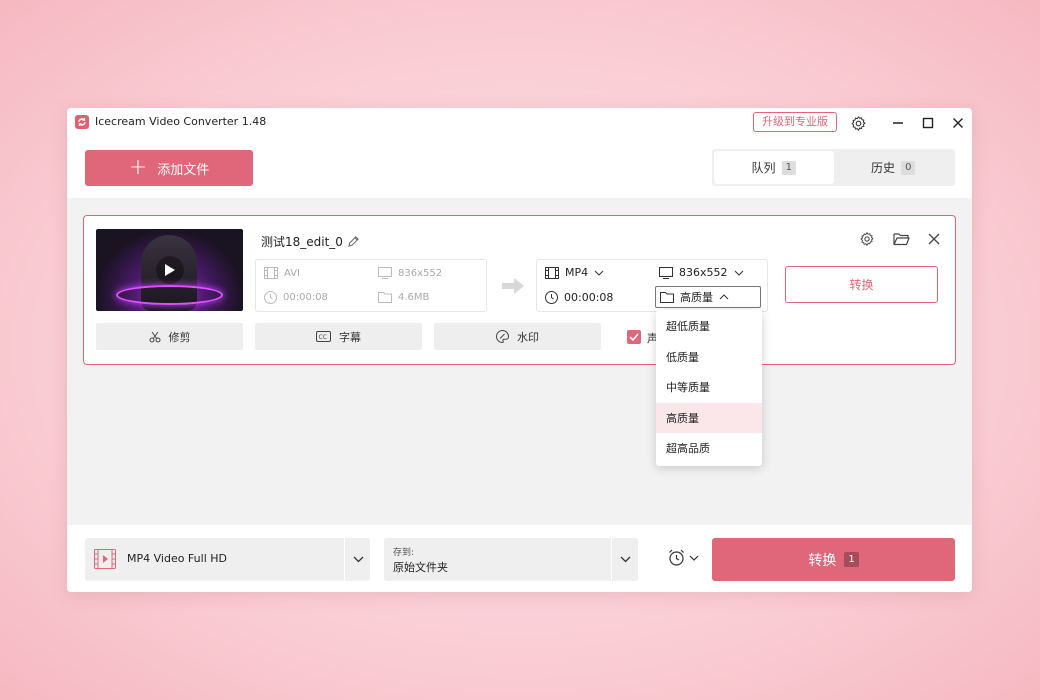  I want to click on item-settings-gear-icon, so click(867, 239).